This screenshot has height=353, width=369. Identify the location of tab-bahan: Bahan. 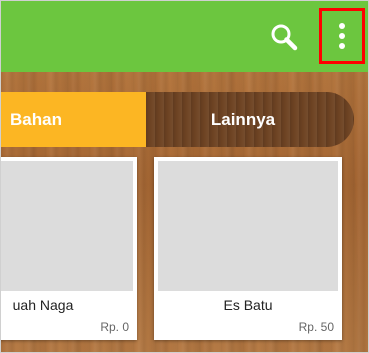
(73, 119).